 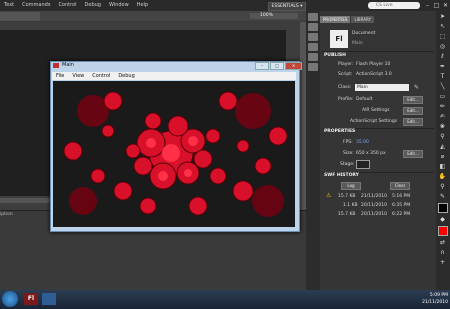 I want to click on zoom-select: 100%, so click(x=274, y=16).